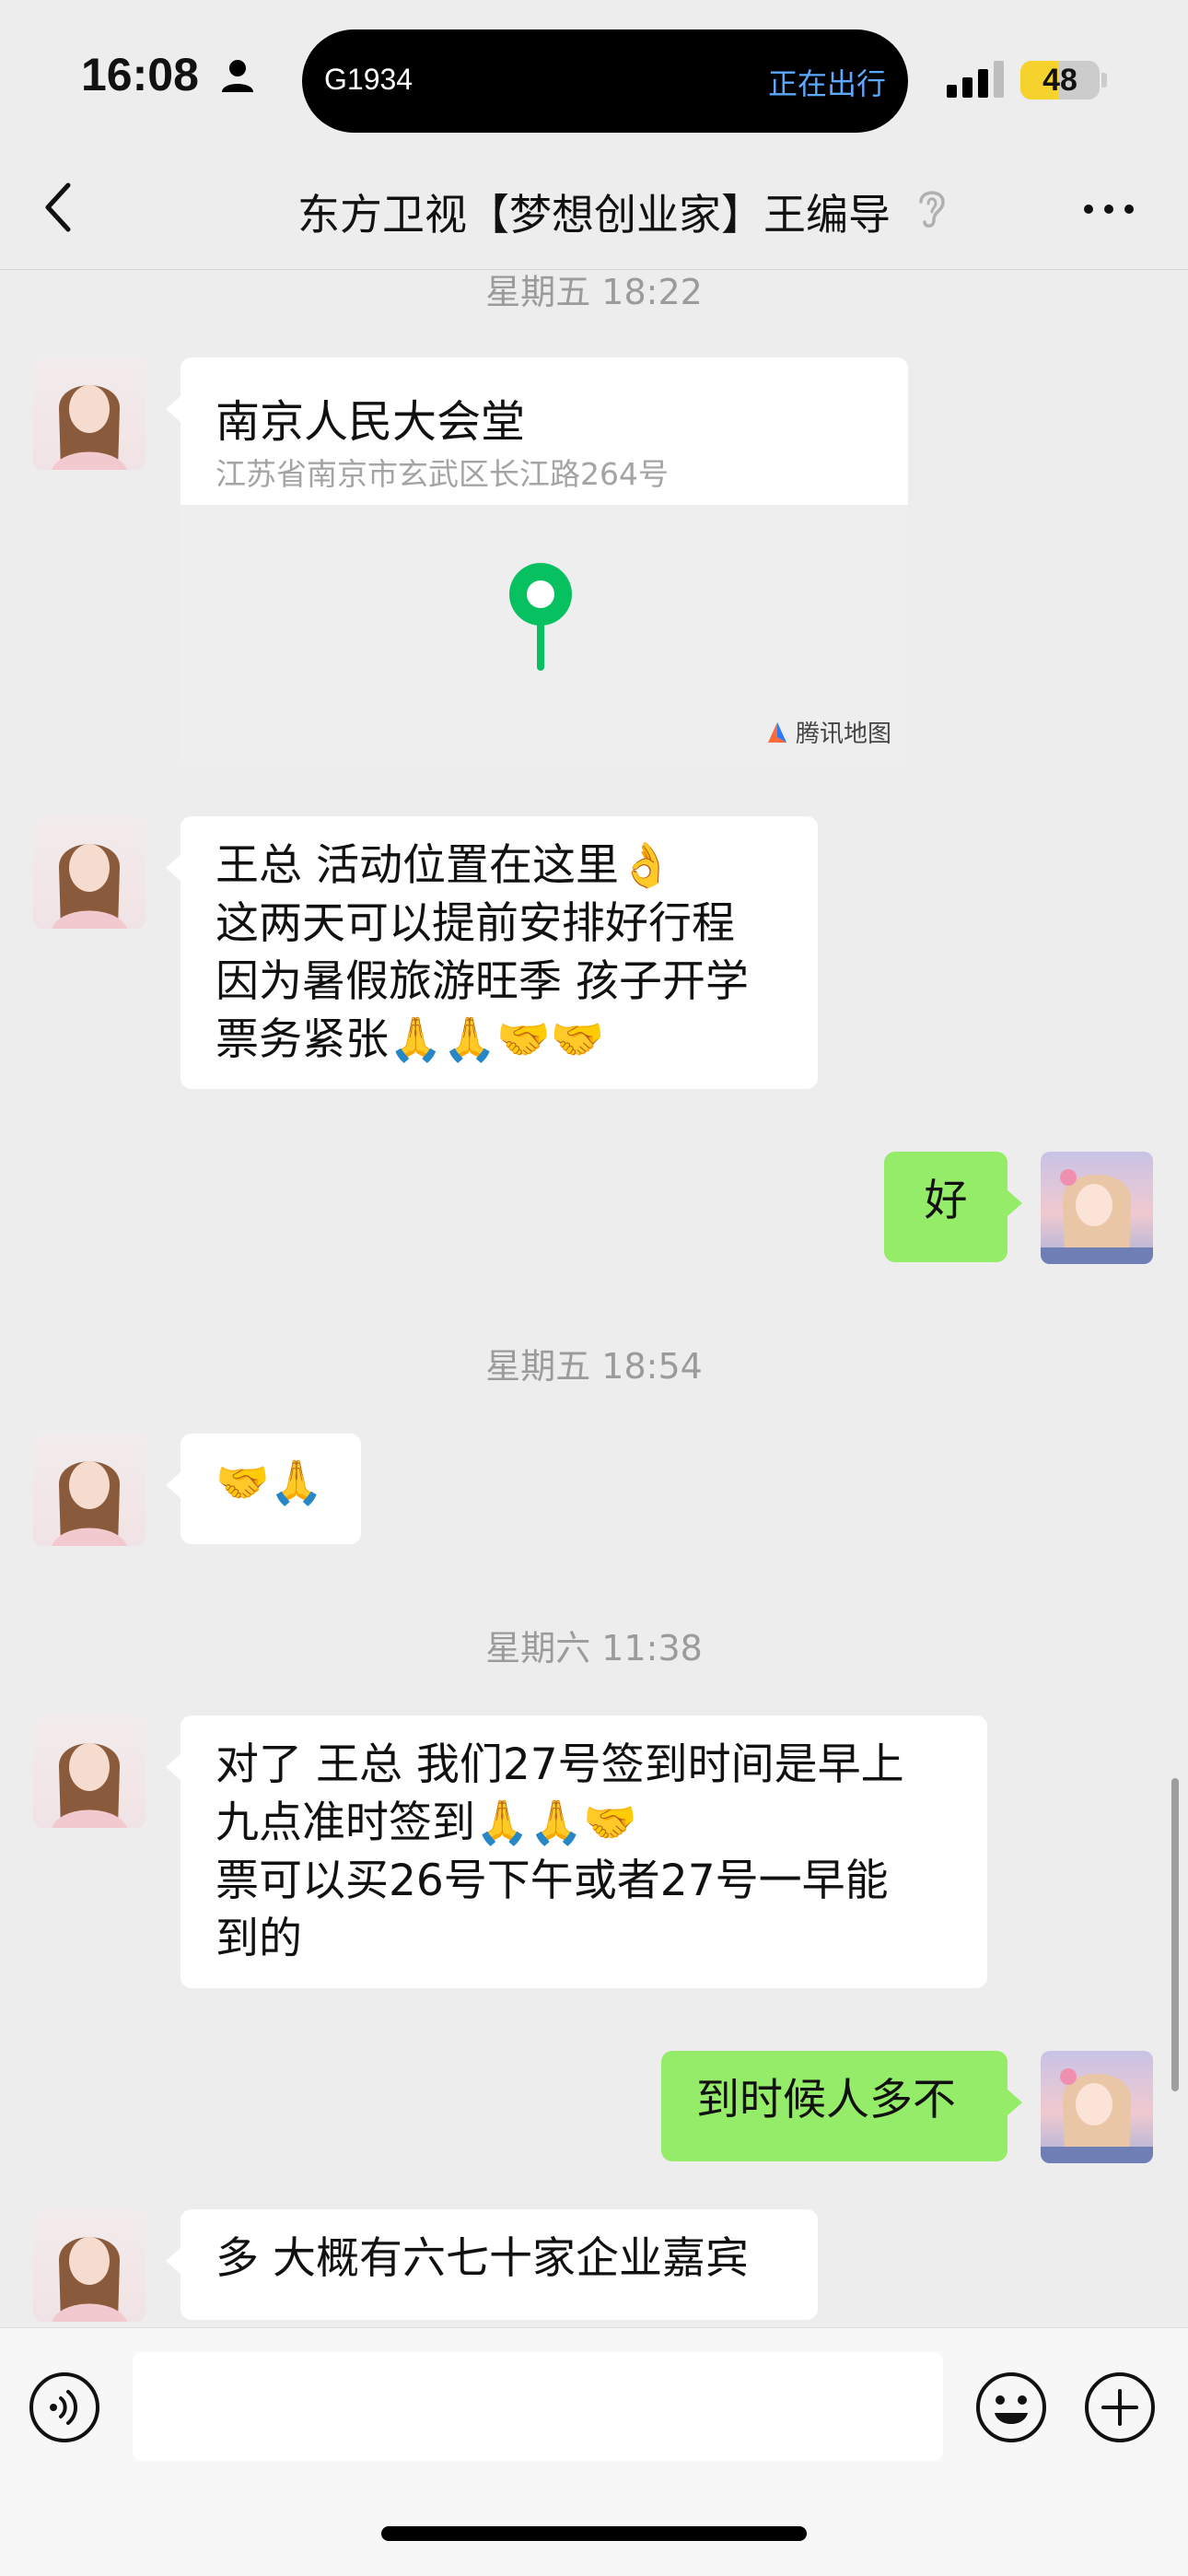  Describe the element at coordinates (552, 1881) in the screenshot. I see `message-line: 票可以买26号下午或者27号一早能` at that location.